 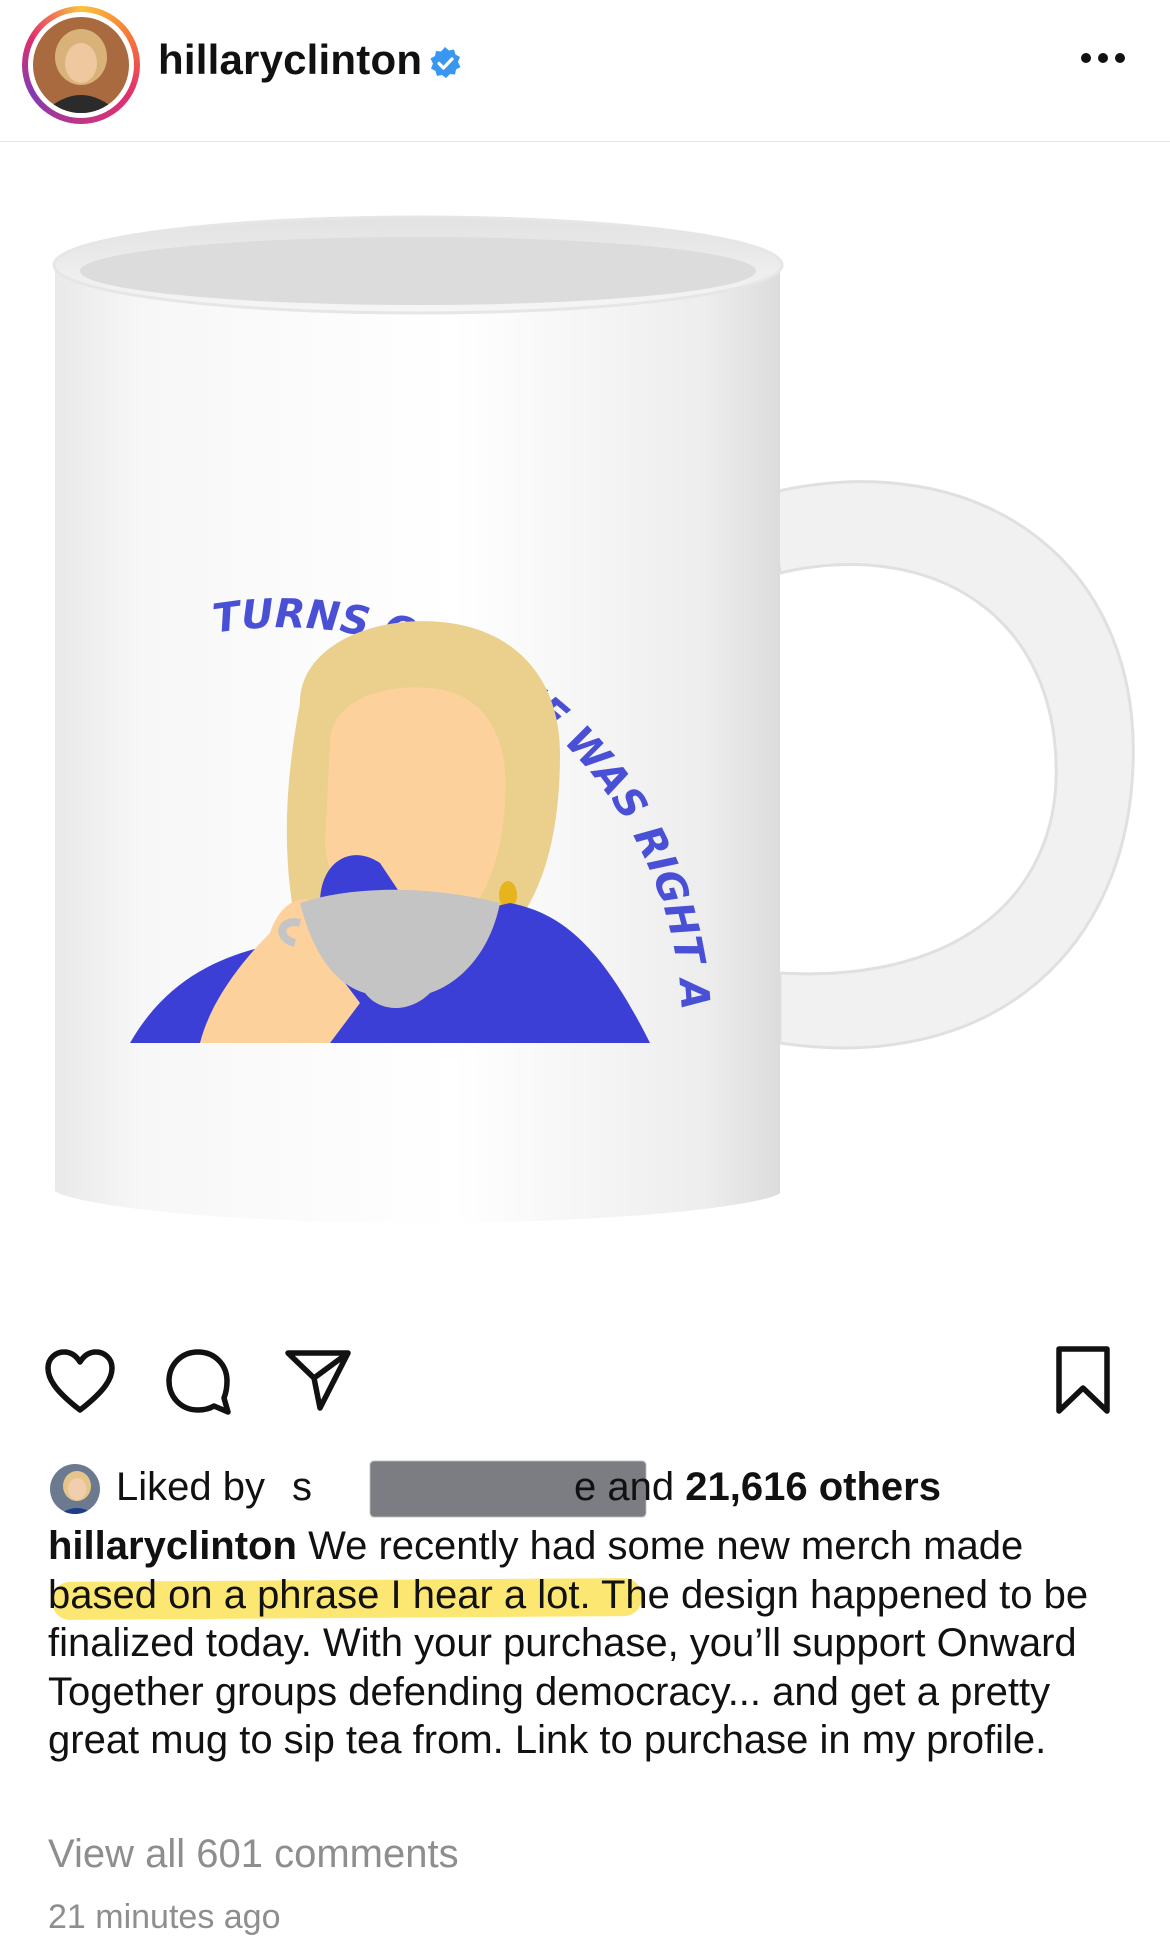 I want to click on caption-highlighted-text: based on a phrase I hear a lot., so click(x=319, y=1594).